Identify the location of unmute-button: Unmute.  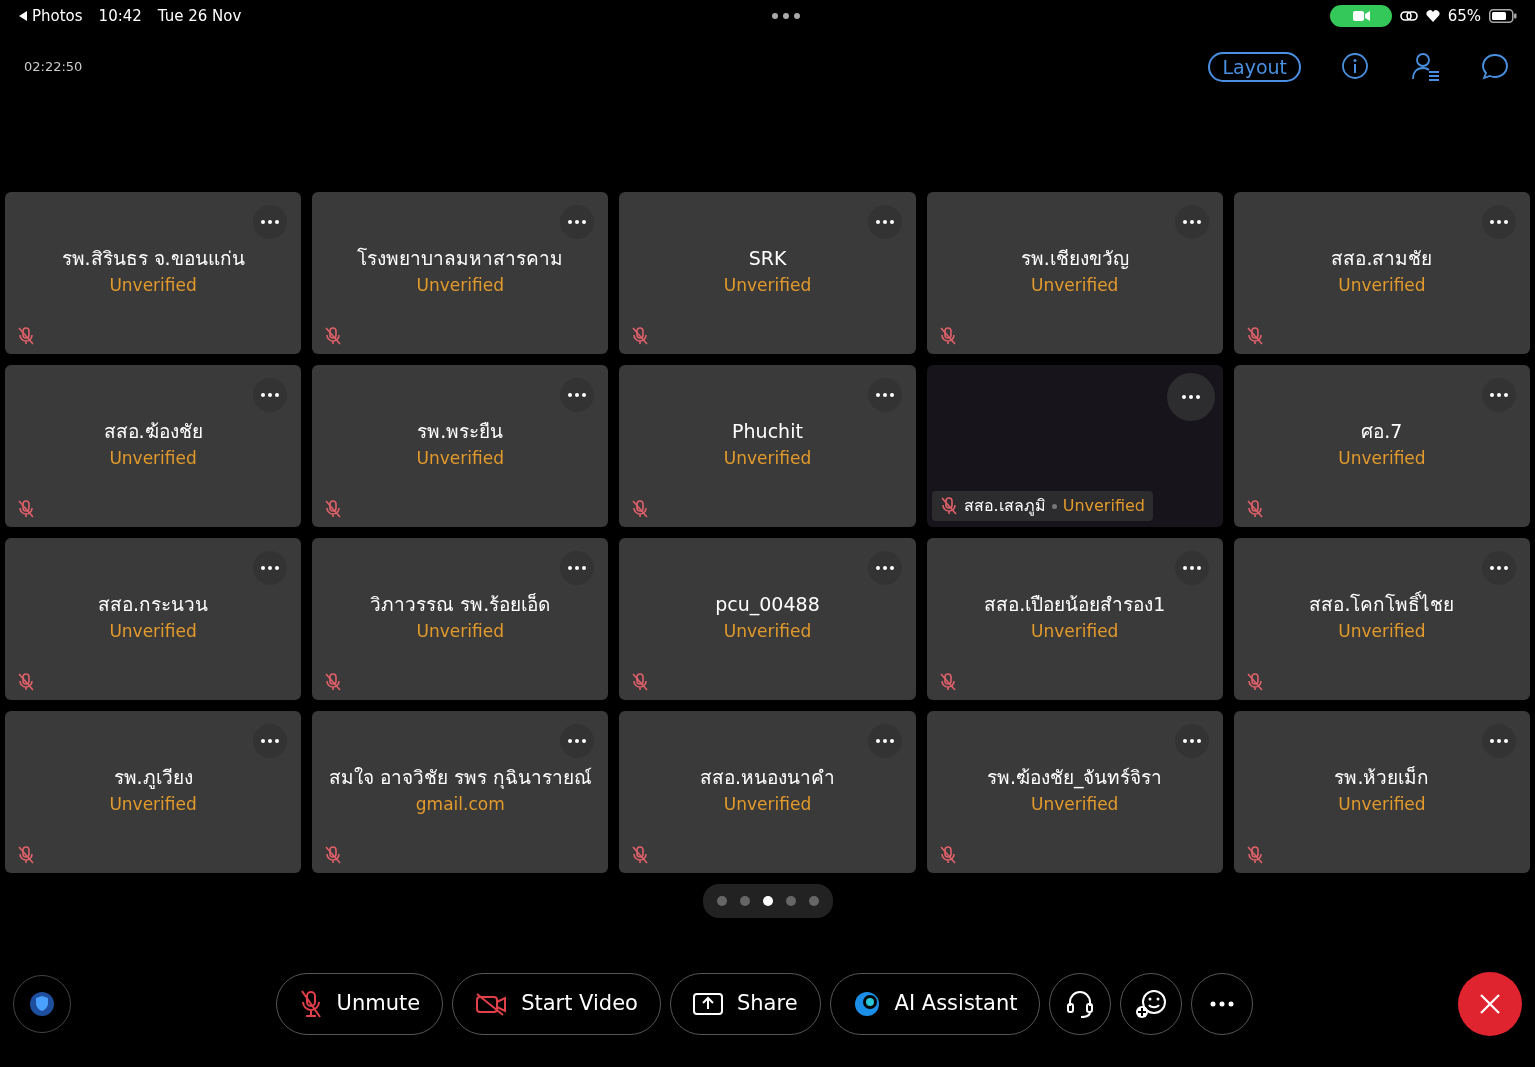
(359, 1004).